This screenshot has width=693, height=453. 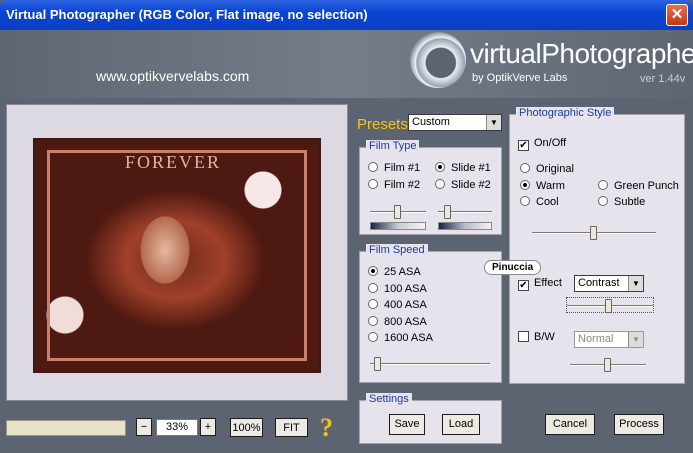 I want to click on asa400-label: 400 ASA, so click(x=405, y=305).